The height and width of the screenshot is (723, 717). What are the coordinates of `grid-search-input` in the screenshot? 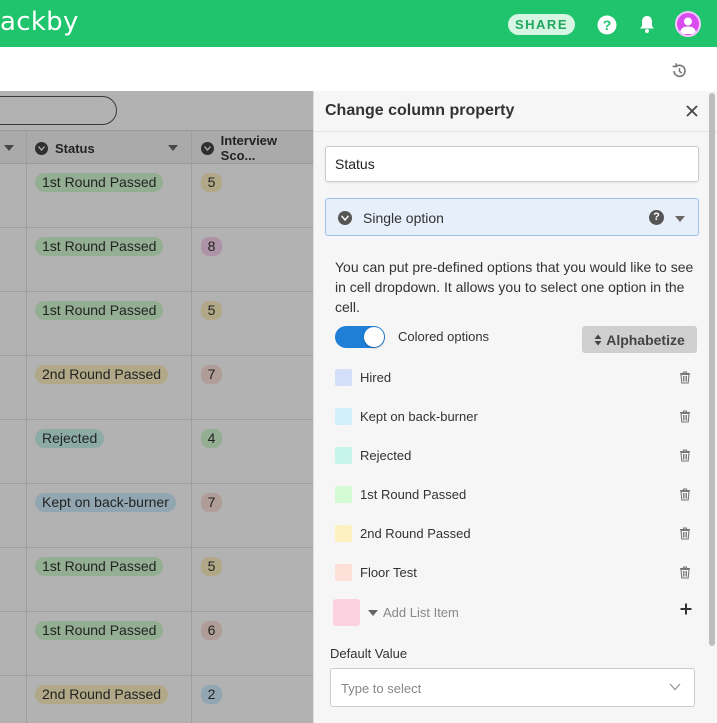 It's located at (58, 110).